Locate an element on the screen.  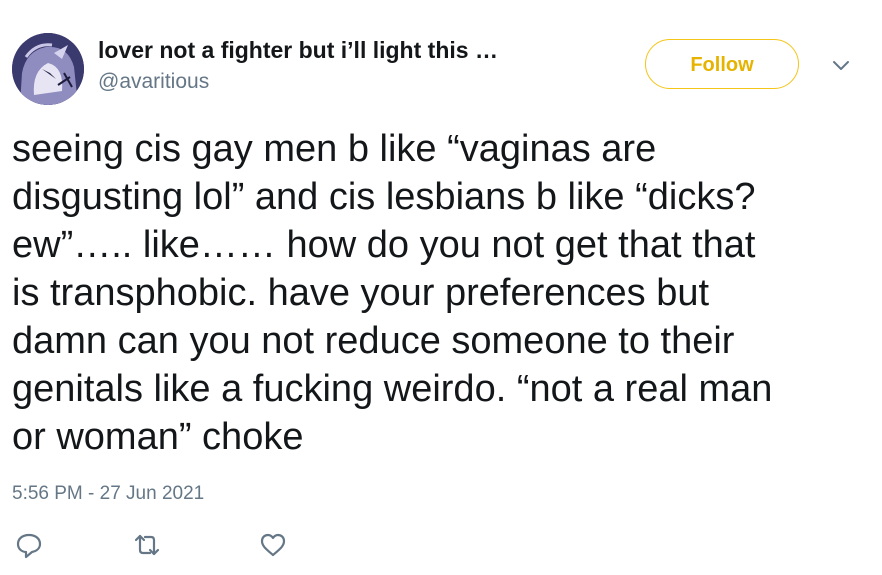
reply-icon is located at coordinates (29, 546).